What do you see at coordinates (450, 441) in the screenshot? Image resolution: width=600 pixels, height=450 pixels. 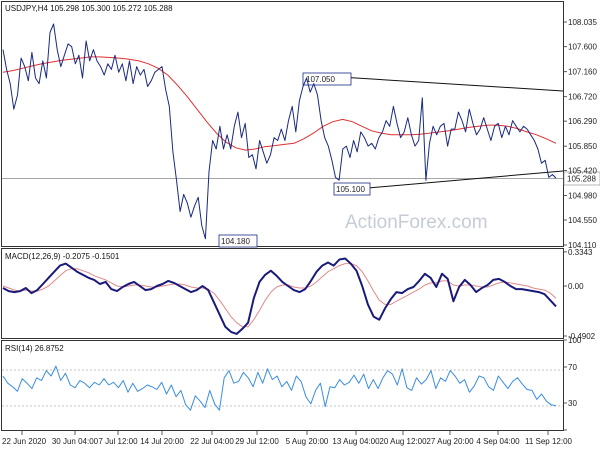 I see `x-tick-label: 27 Aug 20:00` at bounding box center [450, 441].